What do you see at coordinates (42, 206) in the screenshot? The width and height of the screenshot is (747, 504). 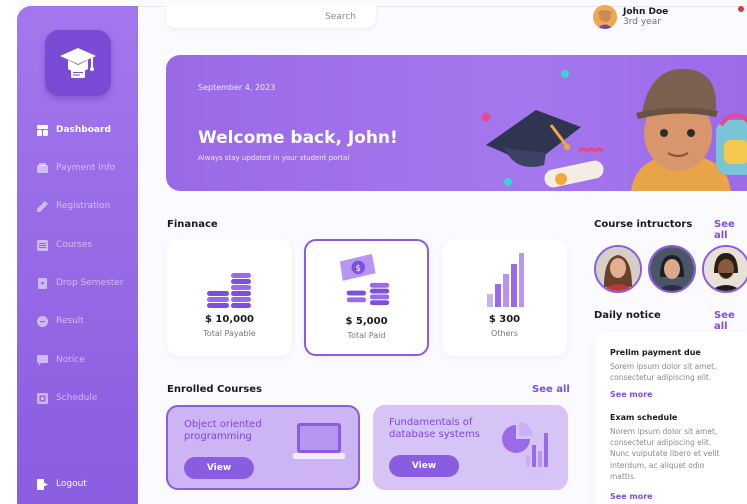 I see `pen-icon` at bounding box center [42, 206].